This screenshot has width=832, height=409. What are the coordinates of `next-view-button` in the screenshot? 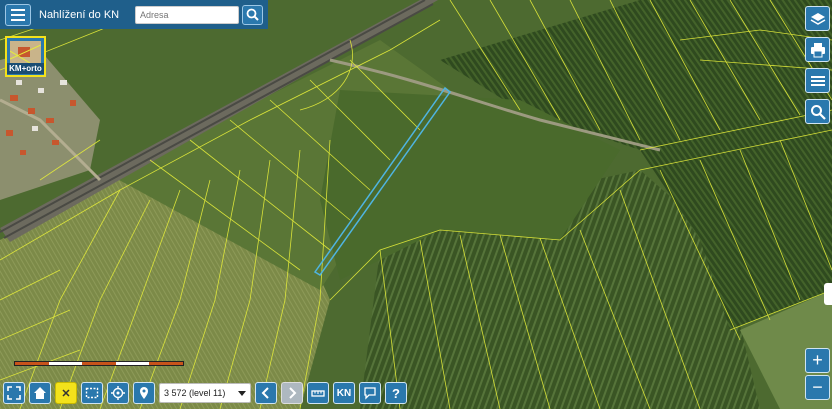 It's located at (292, 393).